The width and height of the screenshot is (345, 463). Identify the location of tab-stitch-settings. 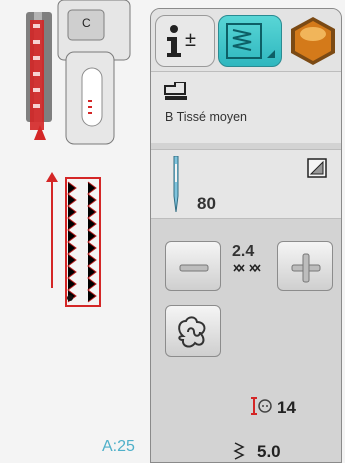
(250, 41).